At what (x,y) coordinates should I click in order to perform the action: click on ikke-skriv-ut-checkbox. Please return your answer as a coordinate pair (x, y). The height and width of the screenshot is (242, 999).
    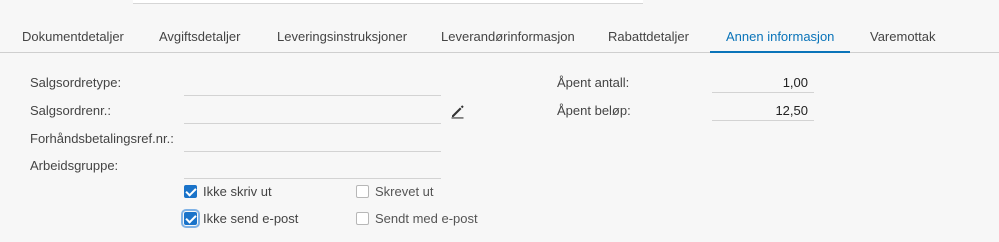
    Looking at the image, I should click on (190, 191).